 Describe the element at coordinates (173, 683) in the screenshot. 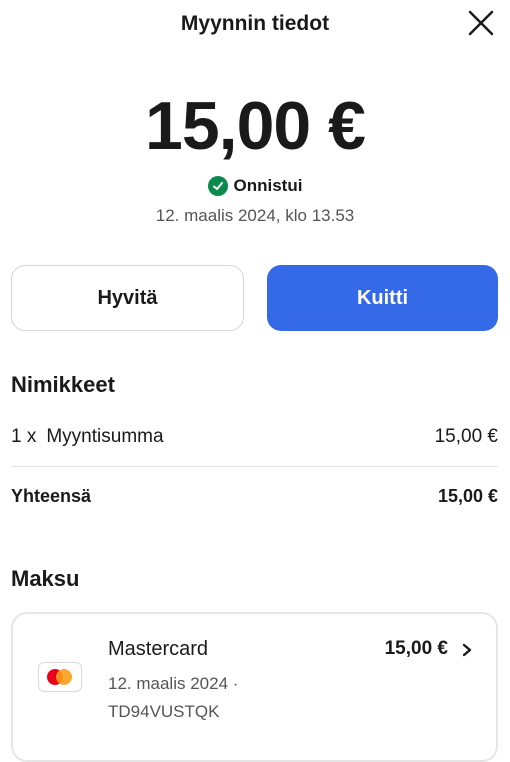

I see `payment-date: 12. maalis 2024 ·` at that location.